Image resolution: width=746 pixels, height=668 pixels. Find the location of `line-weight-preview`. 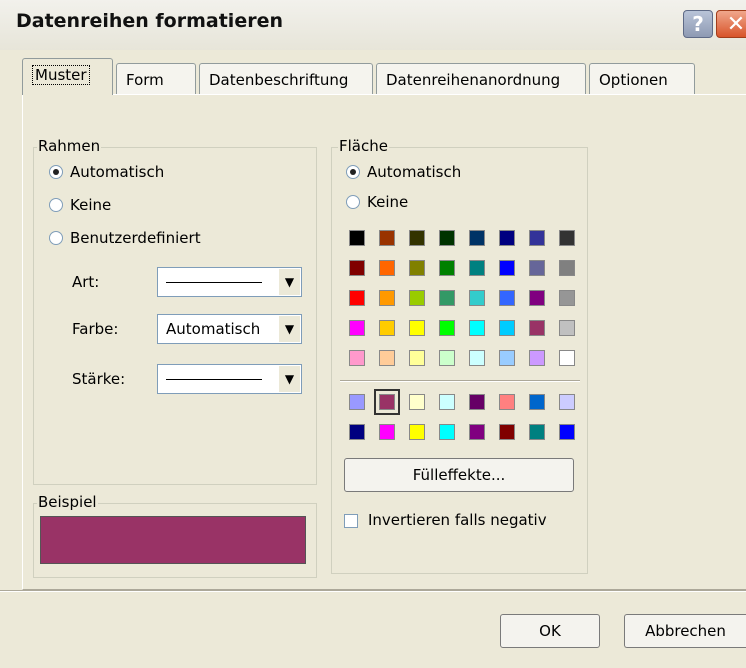

line-weight-preview is located at coordinates (214, 379).